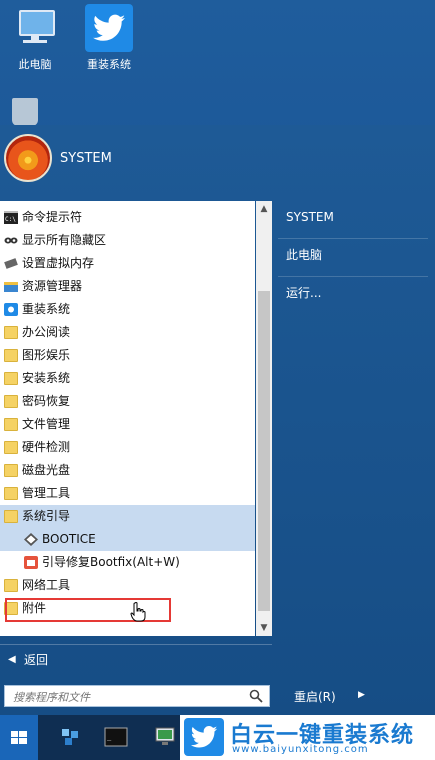 The height and width of the screenshot is (760, 435). What do you see at coordinates (88, 610) in the screenshot?
I see `highlight-annotation` at bounding box center [88, 610].